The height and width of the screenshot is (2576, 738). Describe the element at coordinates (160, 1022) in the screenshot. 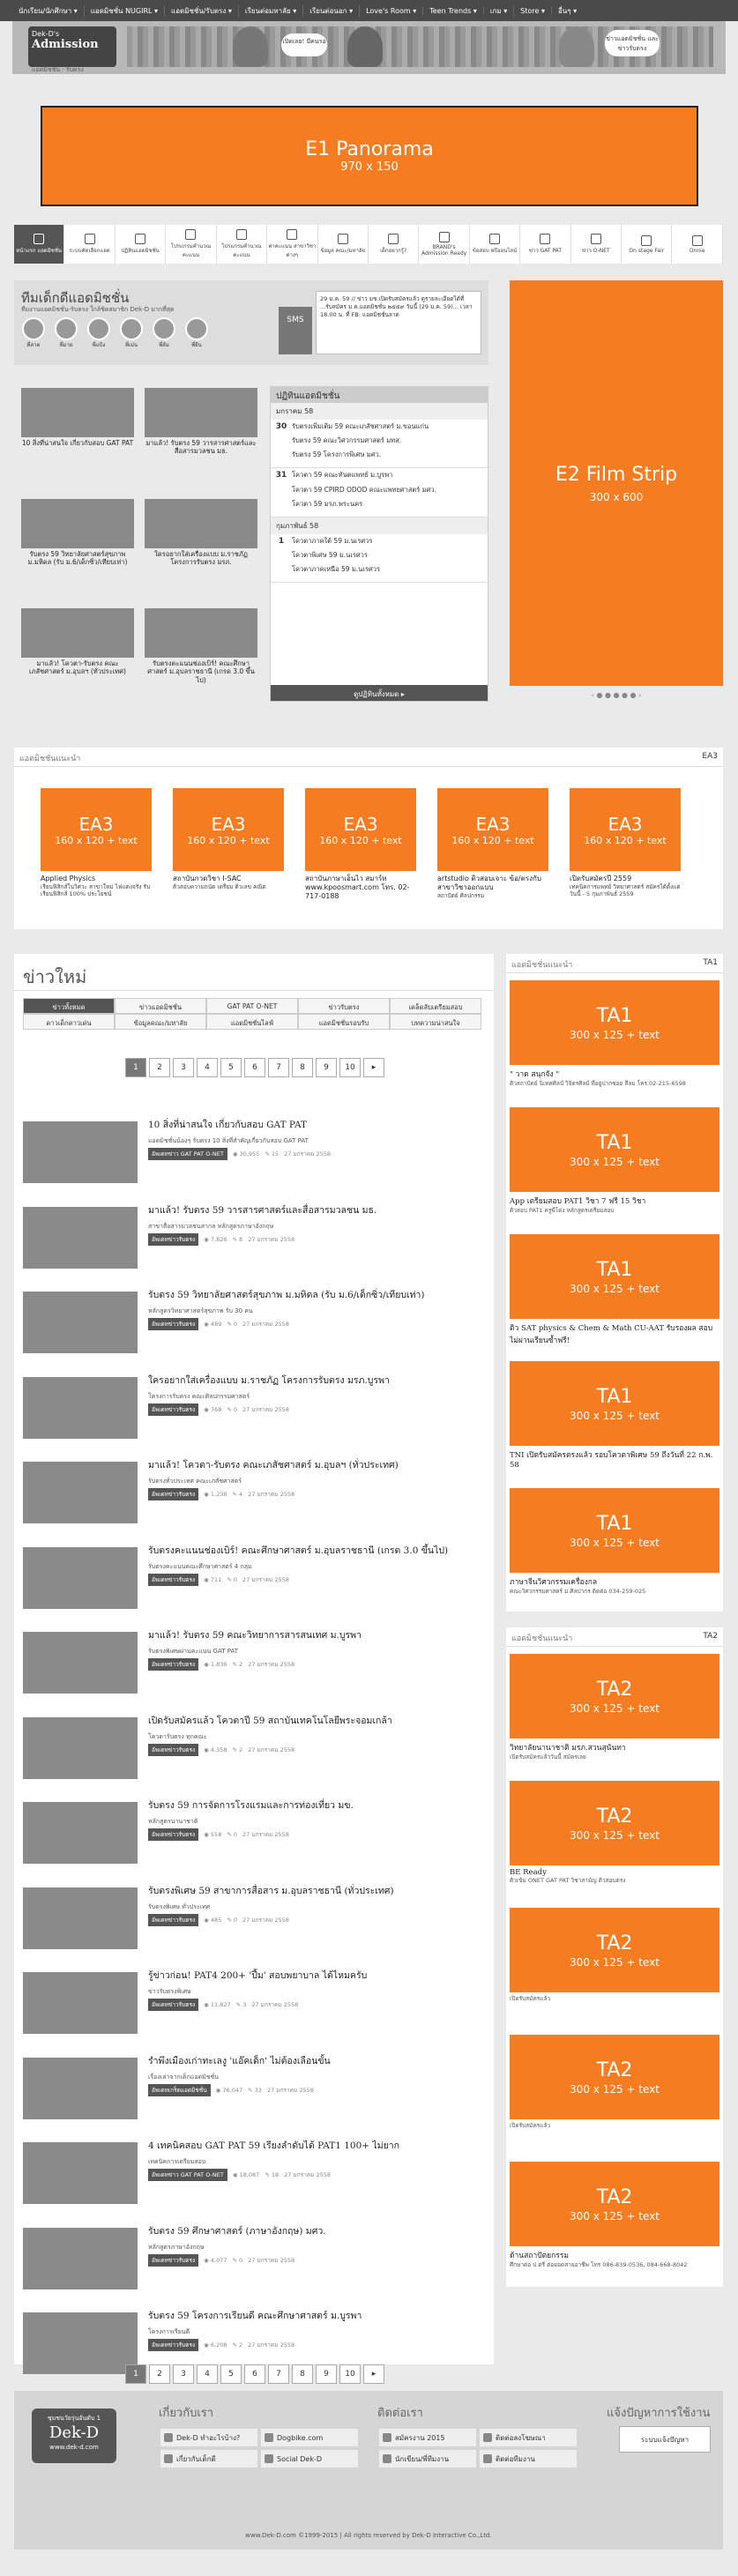

I see `news-tab: ข้อมูลคณะ/มหาลัย` at that location.